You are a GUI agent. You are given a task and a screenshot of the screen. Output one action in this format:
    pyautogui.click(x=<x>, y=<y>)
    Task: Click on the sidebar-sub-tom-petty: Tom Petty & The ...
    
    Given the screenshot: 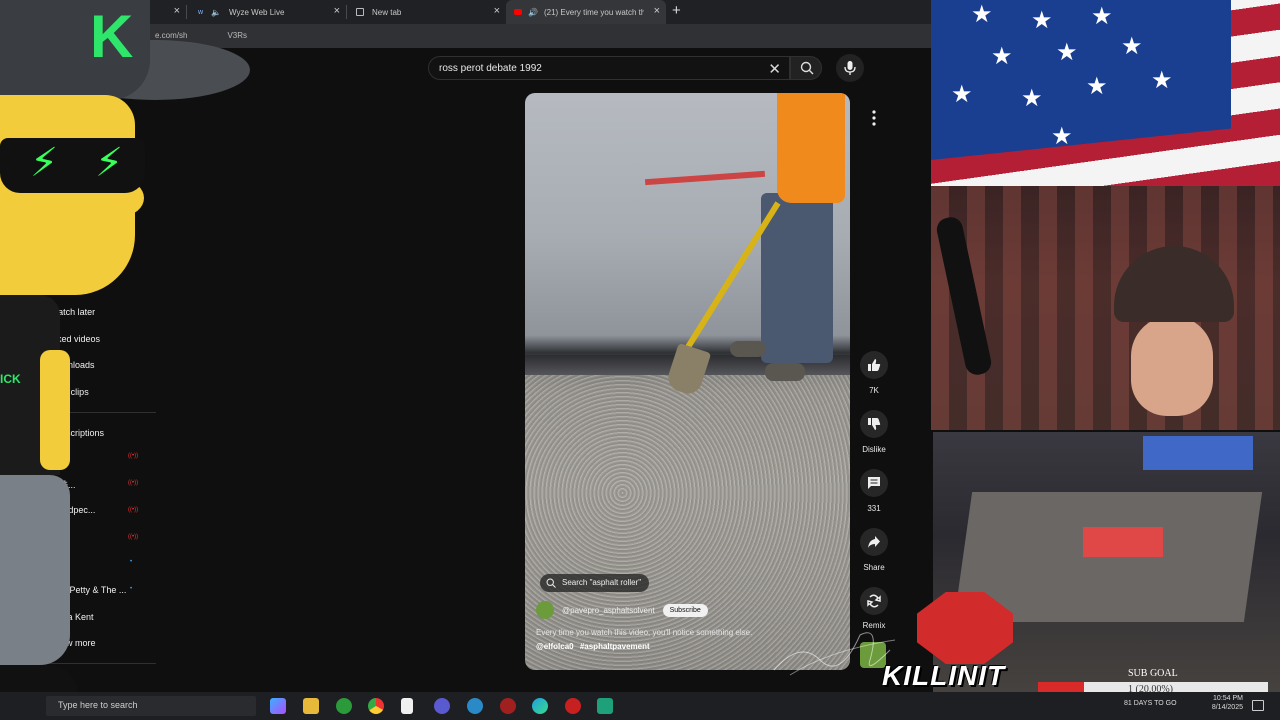 What is the action you would take?
    pyautogui.click(x=88, y=590)
    